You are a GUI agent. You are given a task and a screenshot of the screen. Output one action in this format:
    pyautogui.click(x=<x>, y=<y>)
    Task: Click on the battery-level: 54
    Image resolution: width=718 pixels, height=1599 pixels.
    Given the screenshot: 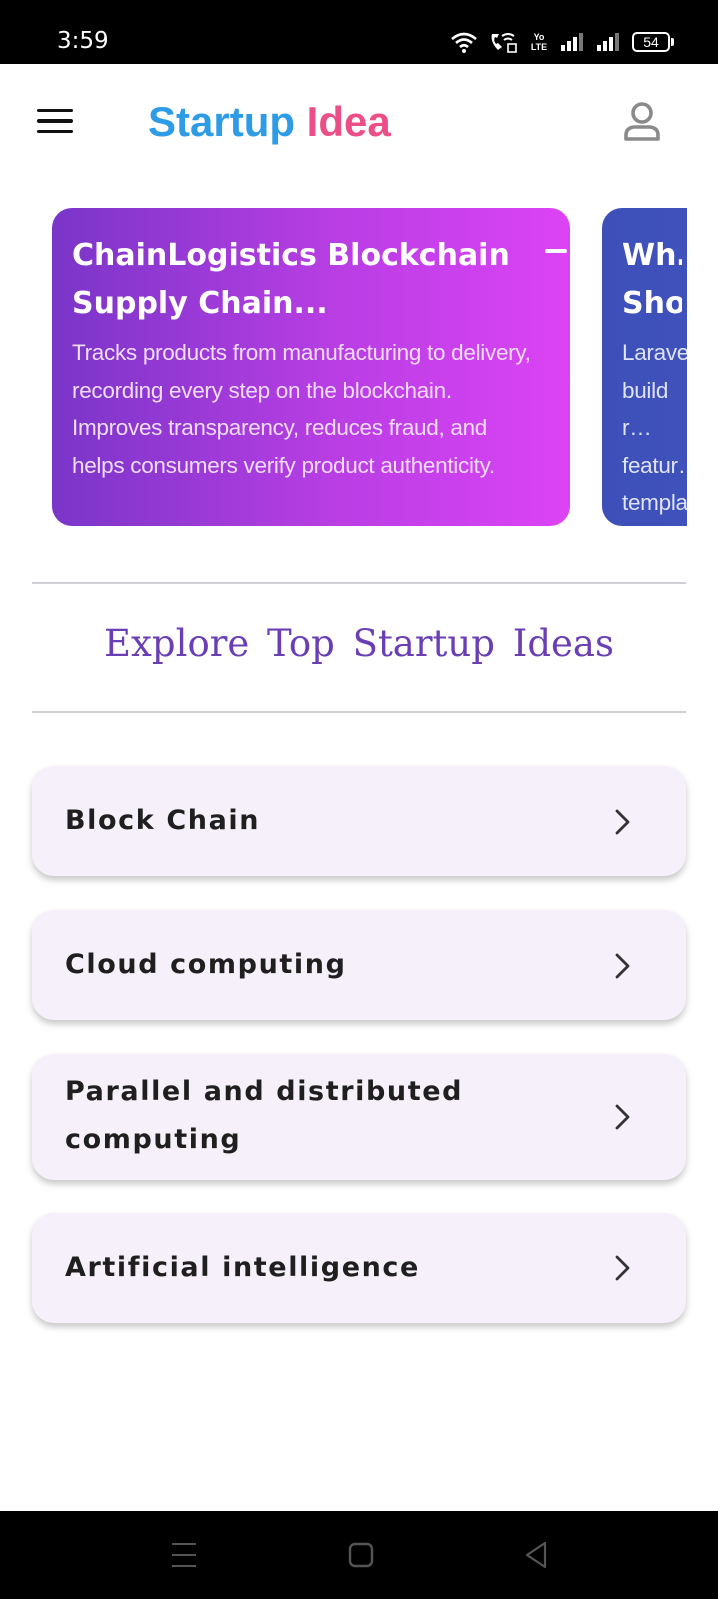 What is the action you would take?
    pyautogui.click(x=651, y=42)
    